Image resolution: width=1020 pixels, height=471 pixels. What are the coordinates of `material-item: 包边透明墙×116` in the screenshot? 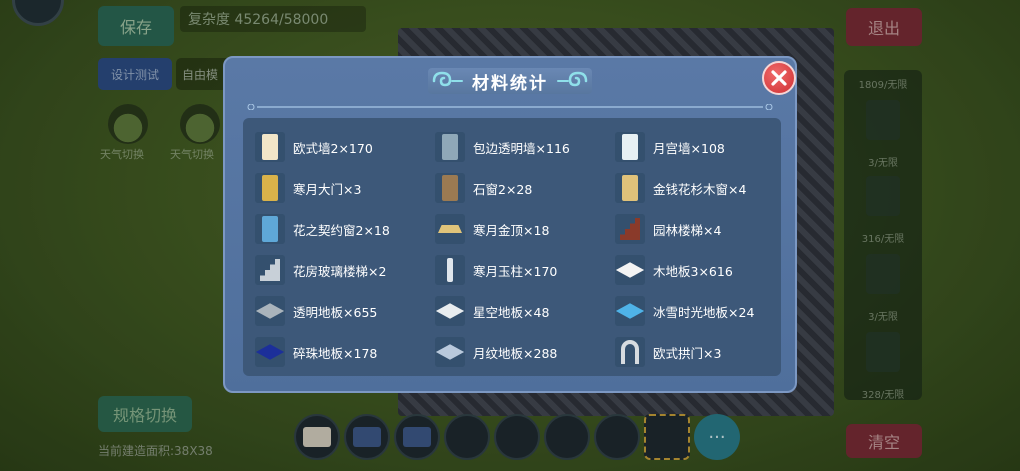 It's located at (525, 147).